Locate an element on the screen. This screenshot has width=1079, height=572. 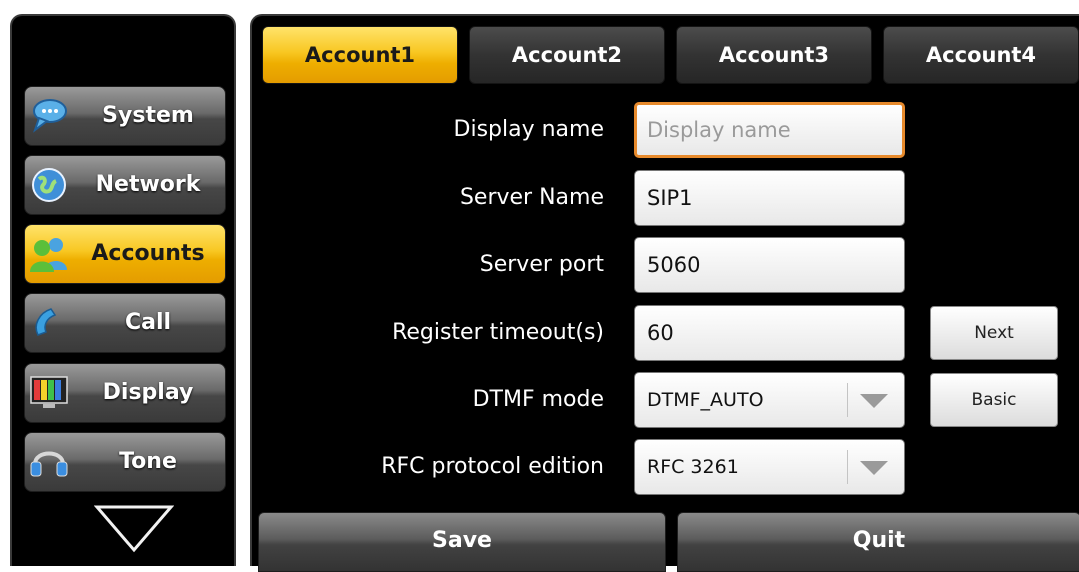
tab-account2: Account2 is located at coordinates (567, 55).